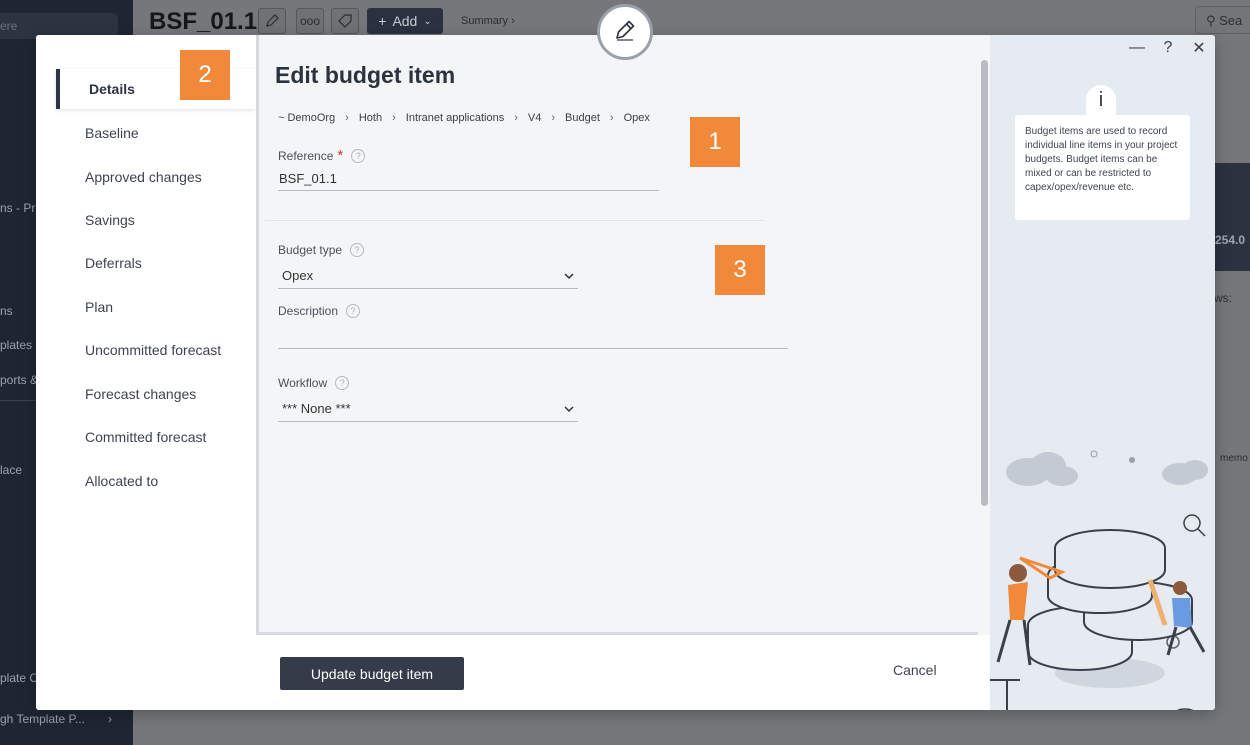 The image size is (1250, 745). I want to click on annotation-badge-1: 1, so click(715, 142).